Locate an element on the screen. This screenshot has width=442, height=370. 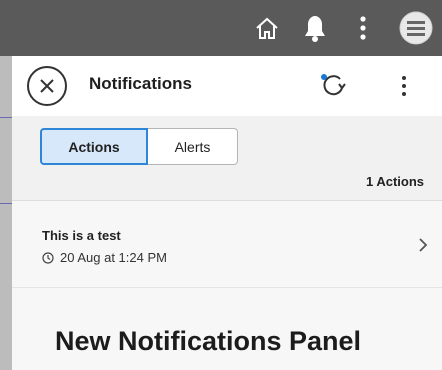
actions-menu-button is located at coordinates (363, 28).